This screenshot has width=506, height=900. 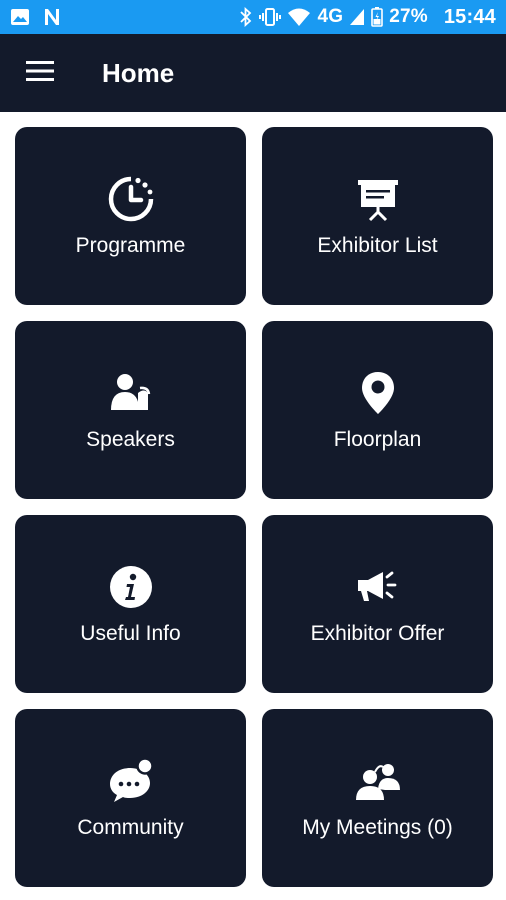 What do you see at coordinates (378, 393) in the screenshot?
I see `map-pin-icon` at bounding box center [378, 393].